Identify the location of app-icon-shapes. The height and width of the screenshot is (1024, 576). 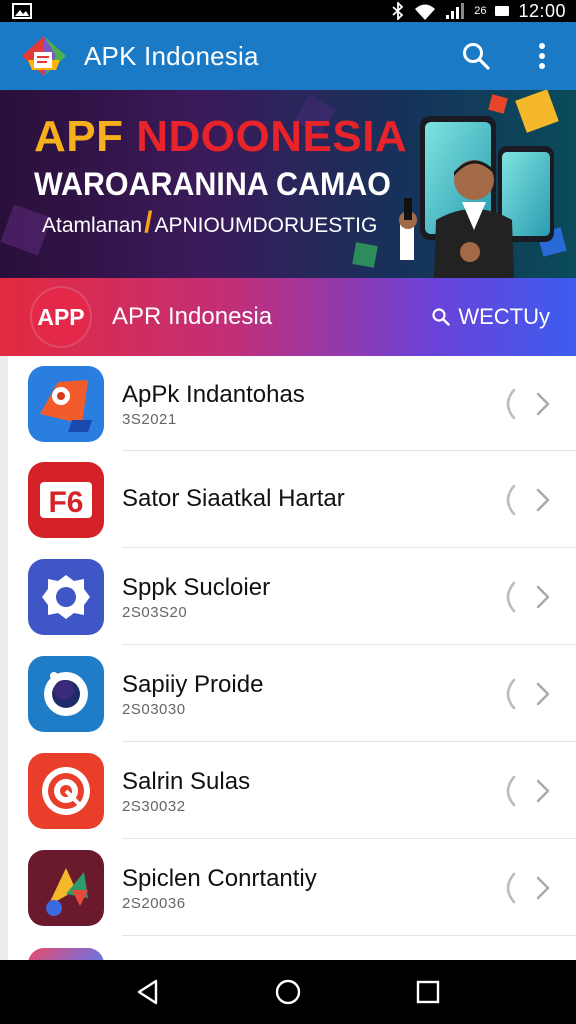
(66, 887).